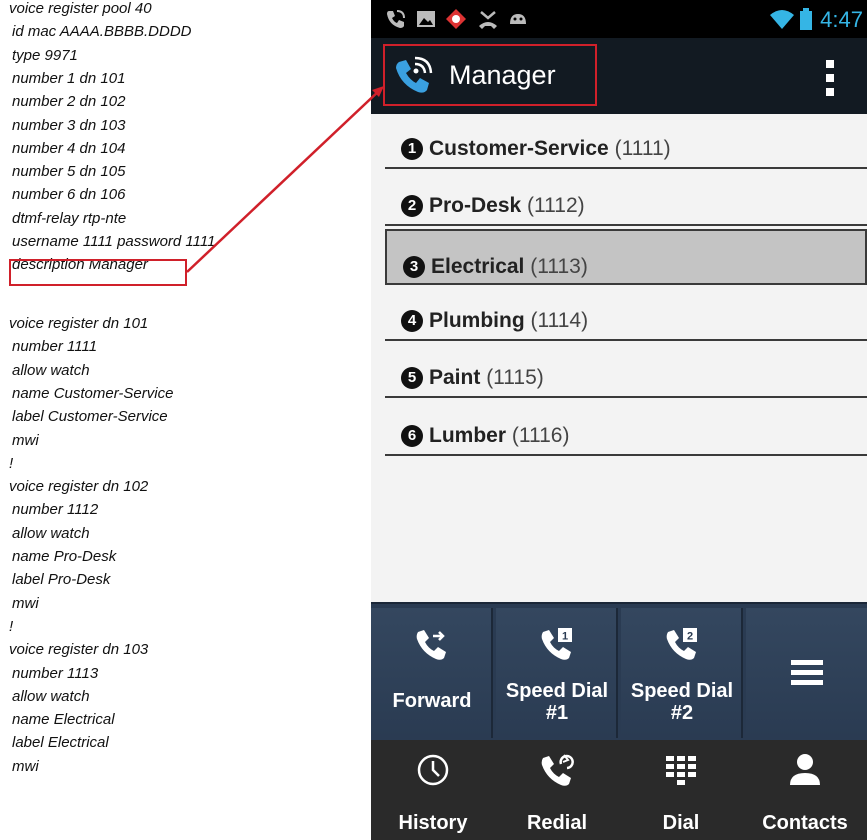 The image size is (867, 840). I want to click on app-notification-icon, so click(456, 19).